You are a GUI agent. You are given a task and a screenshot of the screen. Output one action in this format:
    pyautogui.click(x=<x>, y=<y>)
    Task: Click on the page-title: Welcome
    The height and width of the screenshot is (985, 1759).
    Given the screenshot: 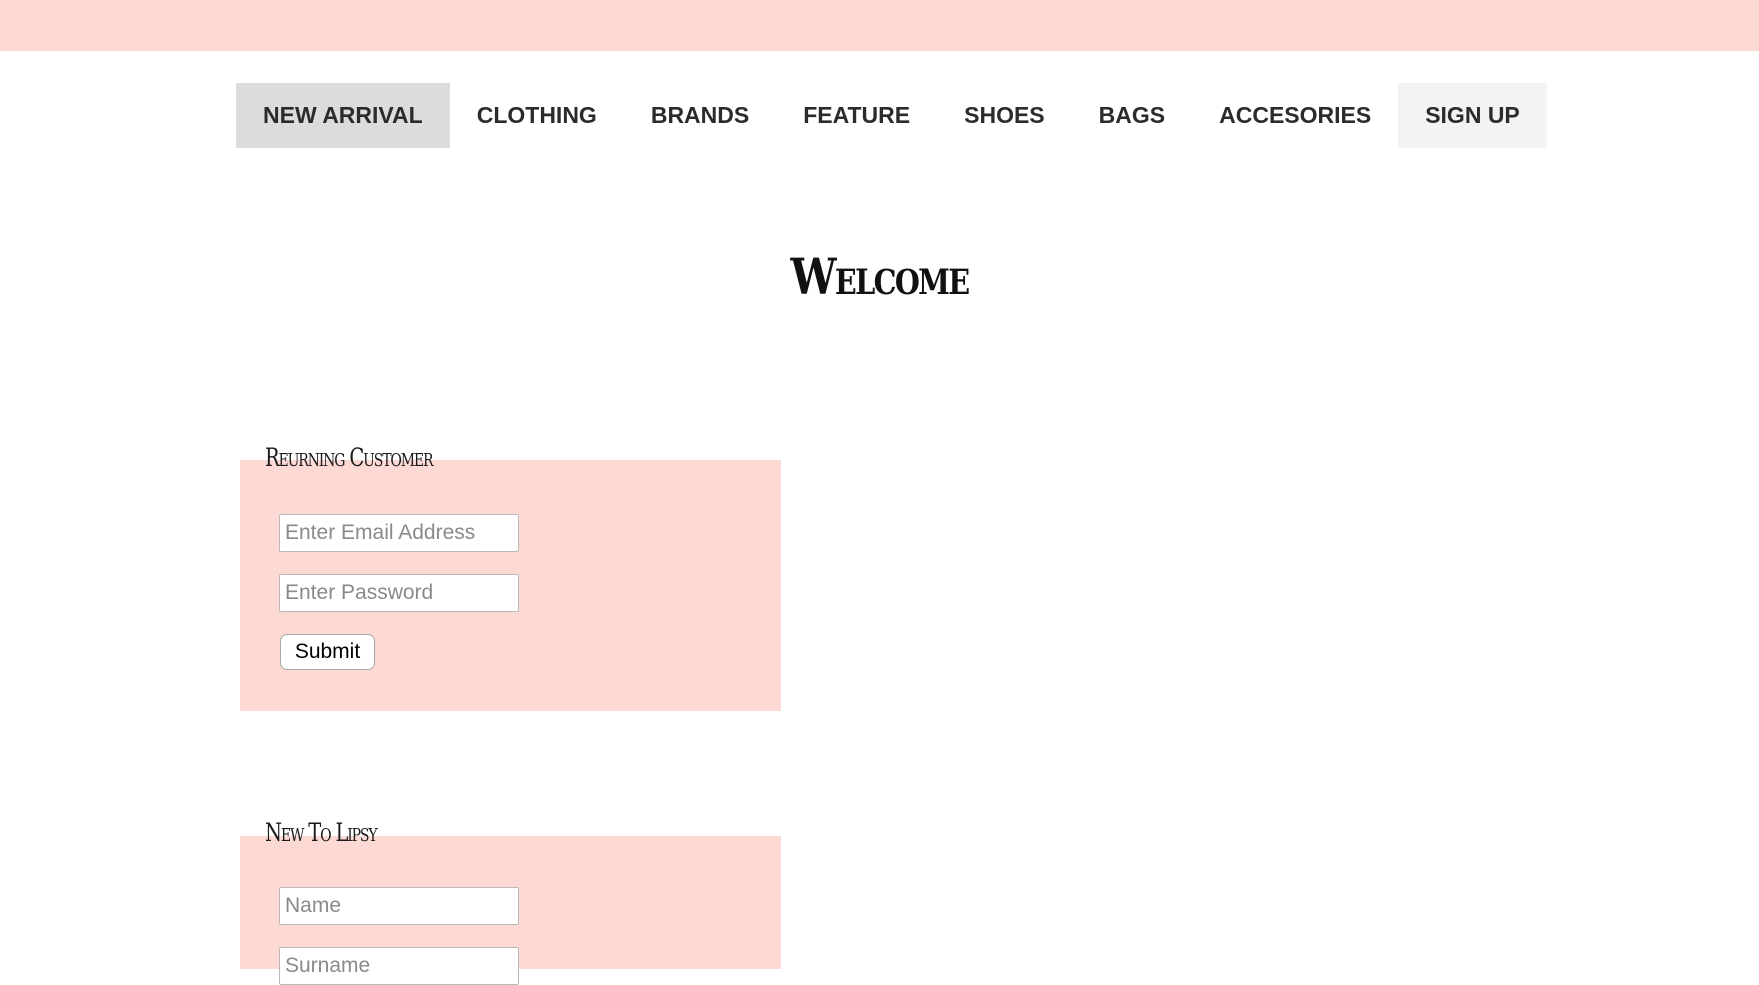 What is the action you would take?
    pyautogui.click(x=880, y=276)
    